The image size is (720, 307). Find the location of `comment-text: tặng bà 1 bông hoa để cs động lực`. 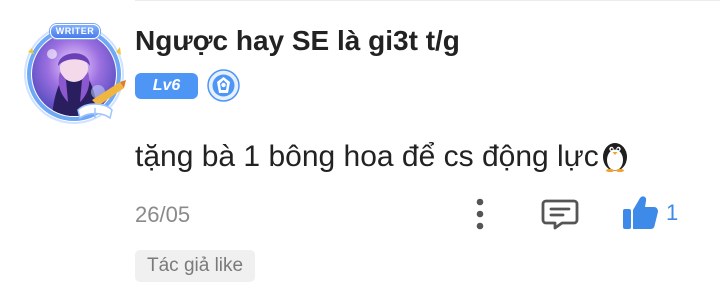

comment-text: tặng bà 1 bông hoa để cs động lực is located at coordinates (382, 156).